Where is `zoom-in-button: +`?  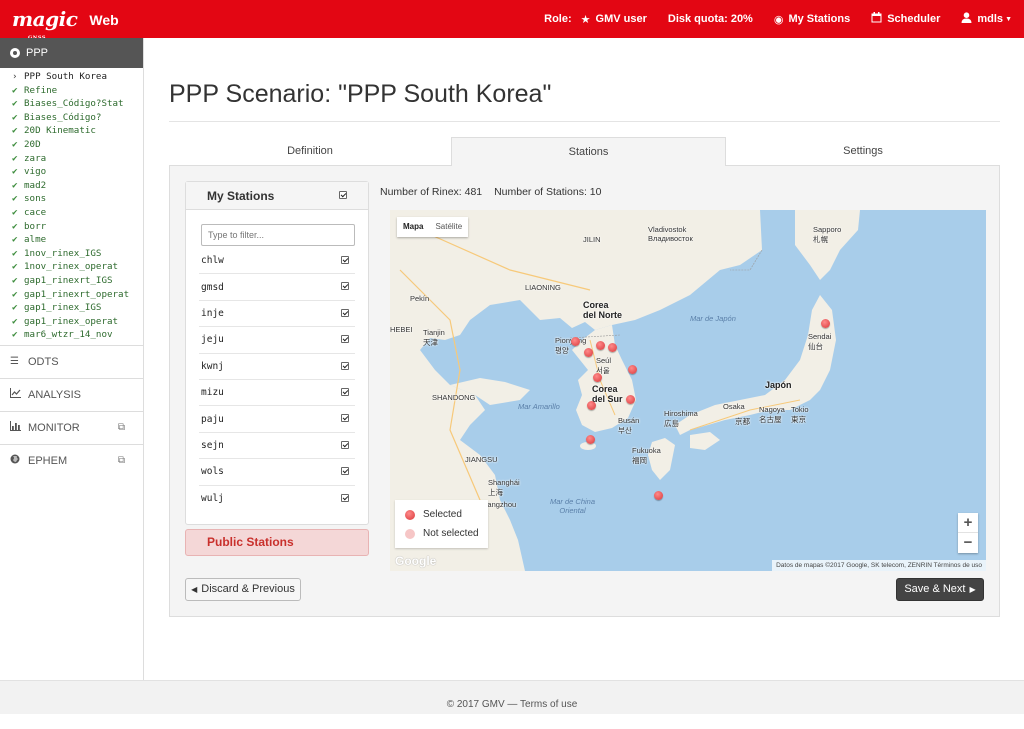 zoom-in-button: + is located at coordinates (968, 523).